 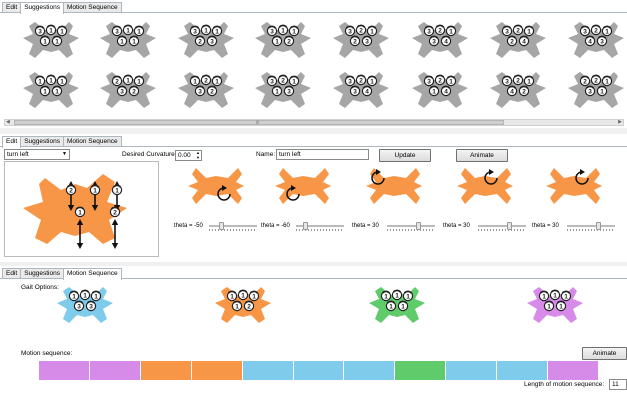 I want to click on gait-robot: 32114, so click(x=440, y=90).